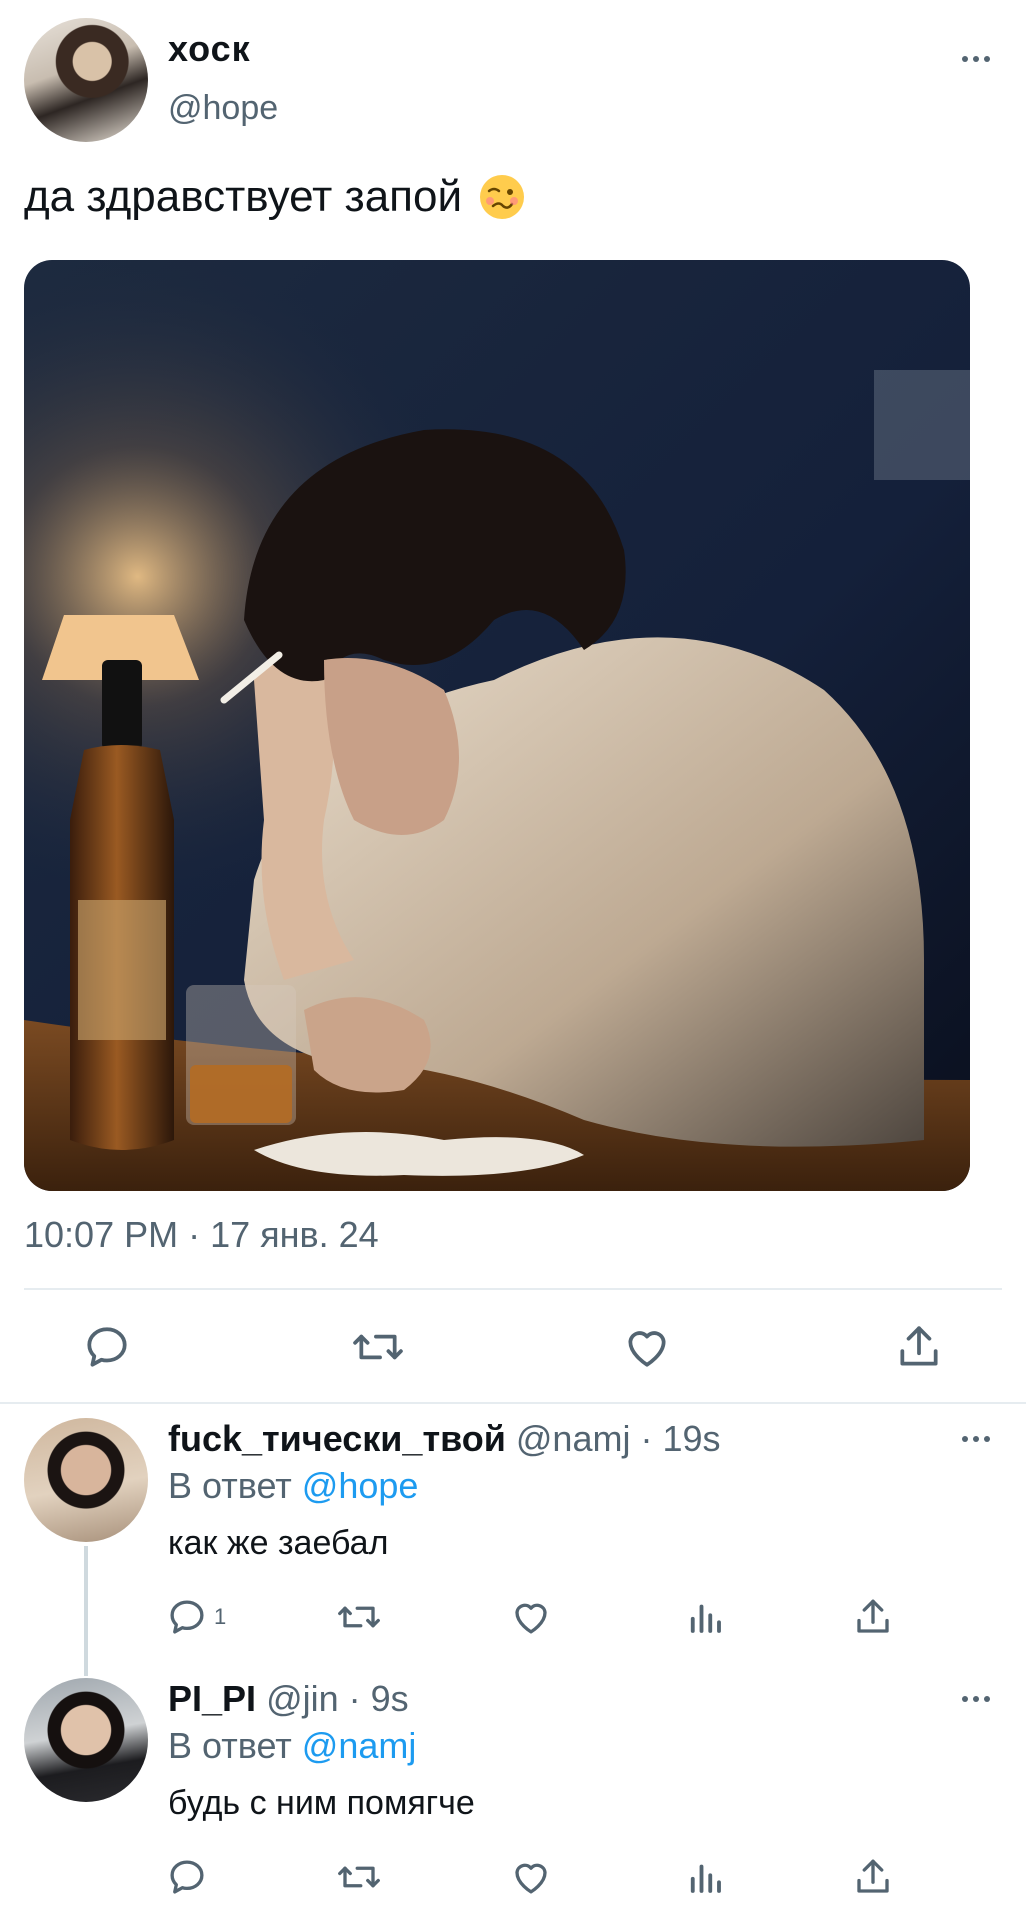 The image size is (1026, 1920). Describe the element at coordinates (220, 1616) in the screenshot. I see `reply-count: 1` at that location.